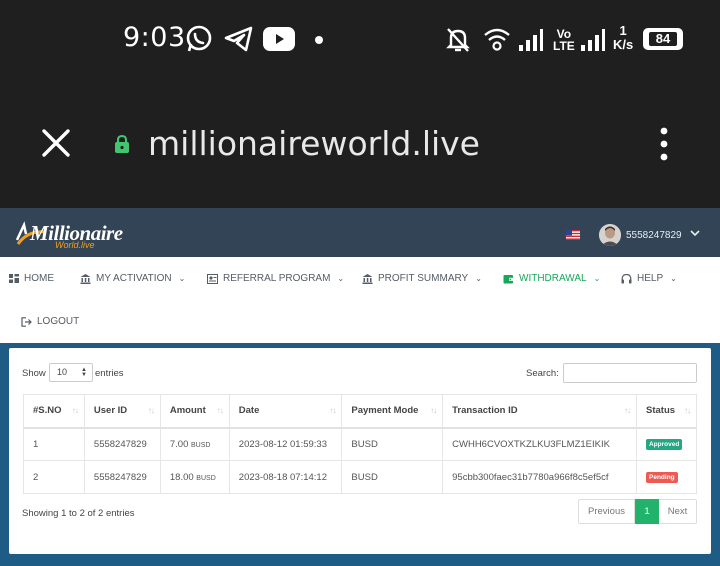 This screenshot has width=720, height=566. What do you see at coordinates (662, 477) in the screenshot?
I see `status-badge: Pending` at bounding box center [662, 477].